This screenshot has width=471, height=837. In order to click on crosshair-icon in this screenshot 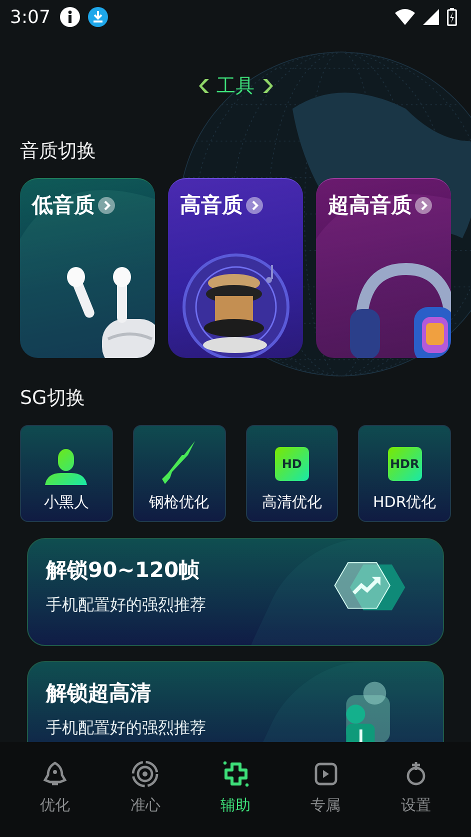, I will do `click(145, 774)`.